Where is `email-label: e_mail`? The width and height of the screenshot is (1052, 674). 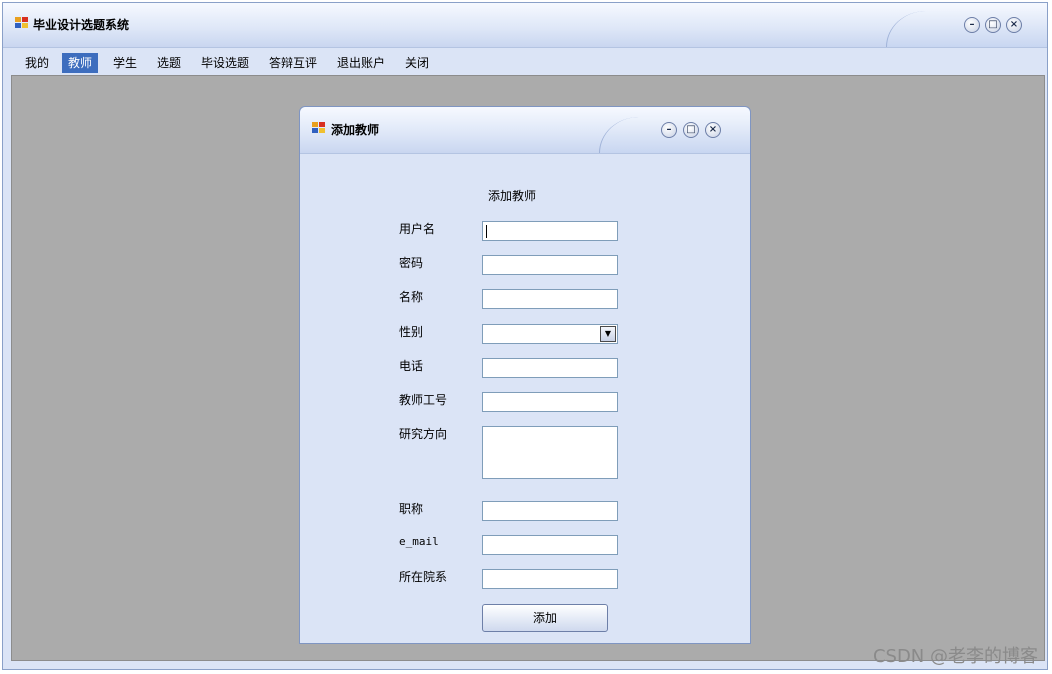
email-label: e_mail is located at coordinates (419, 541).